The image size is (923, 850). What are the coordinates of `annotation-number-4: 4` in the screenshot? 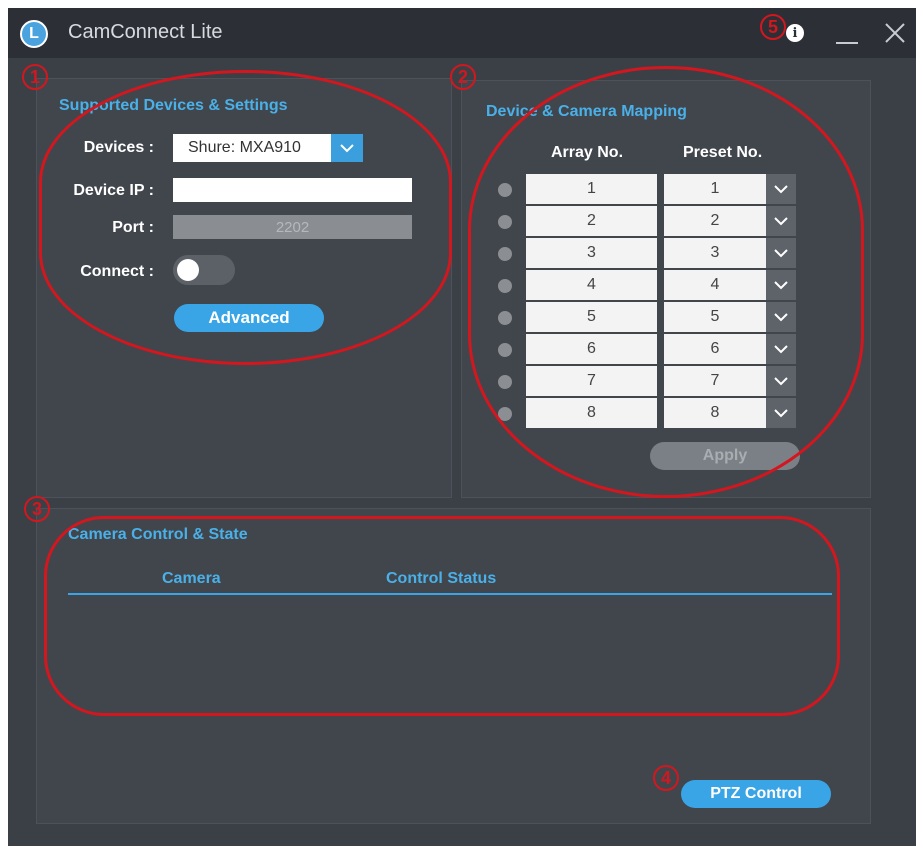 It's located at (666, 778).